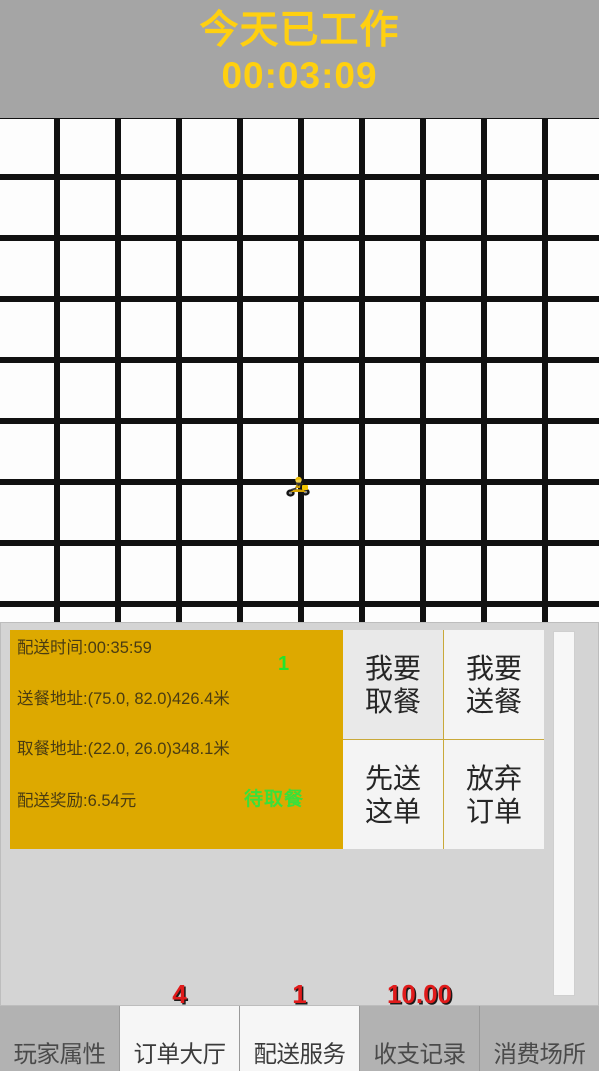  Describe the element at coordinates (493, 811) in the screenshot. I see `abandon-order-button-line2: 订单` at that location.